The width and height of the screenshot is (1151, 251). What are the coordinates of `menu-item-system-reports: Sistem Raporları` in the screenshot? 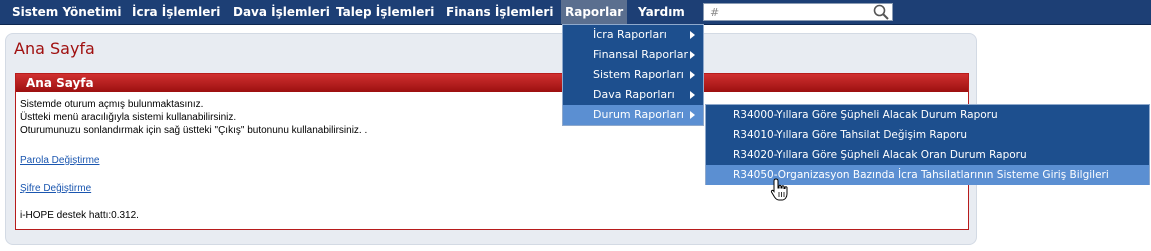 It's located at (633, 75).